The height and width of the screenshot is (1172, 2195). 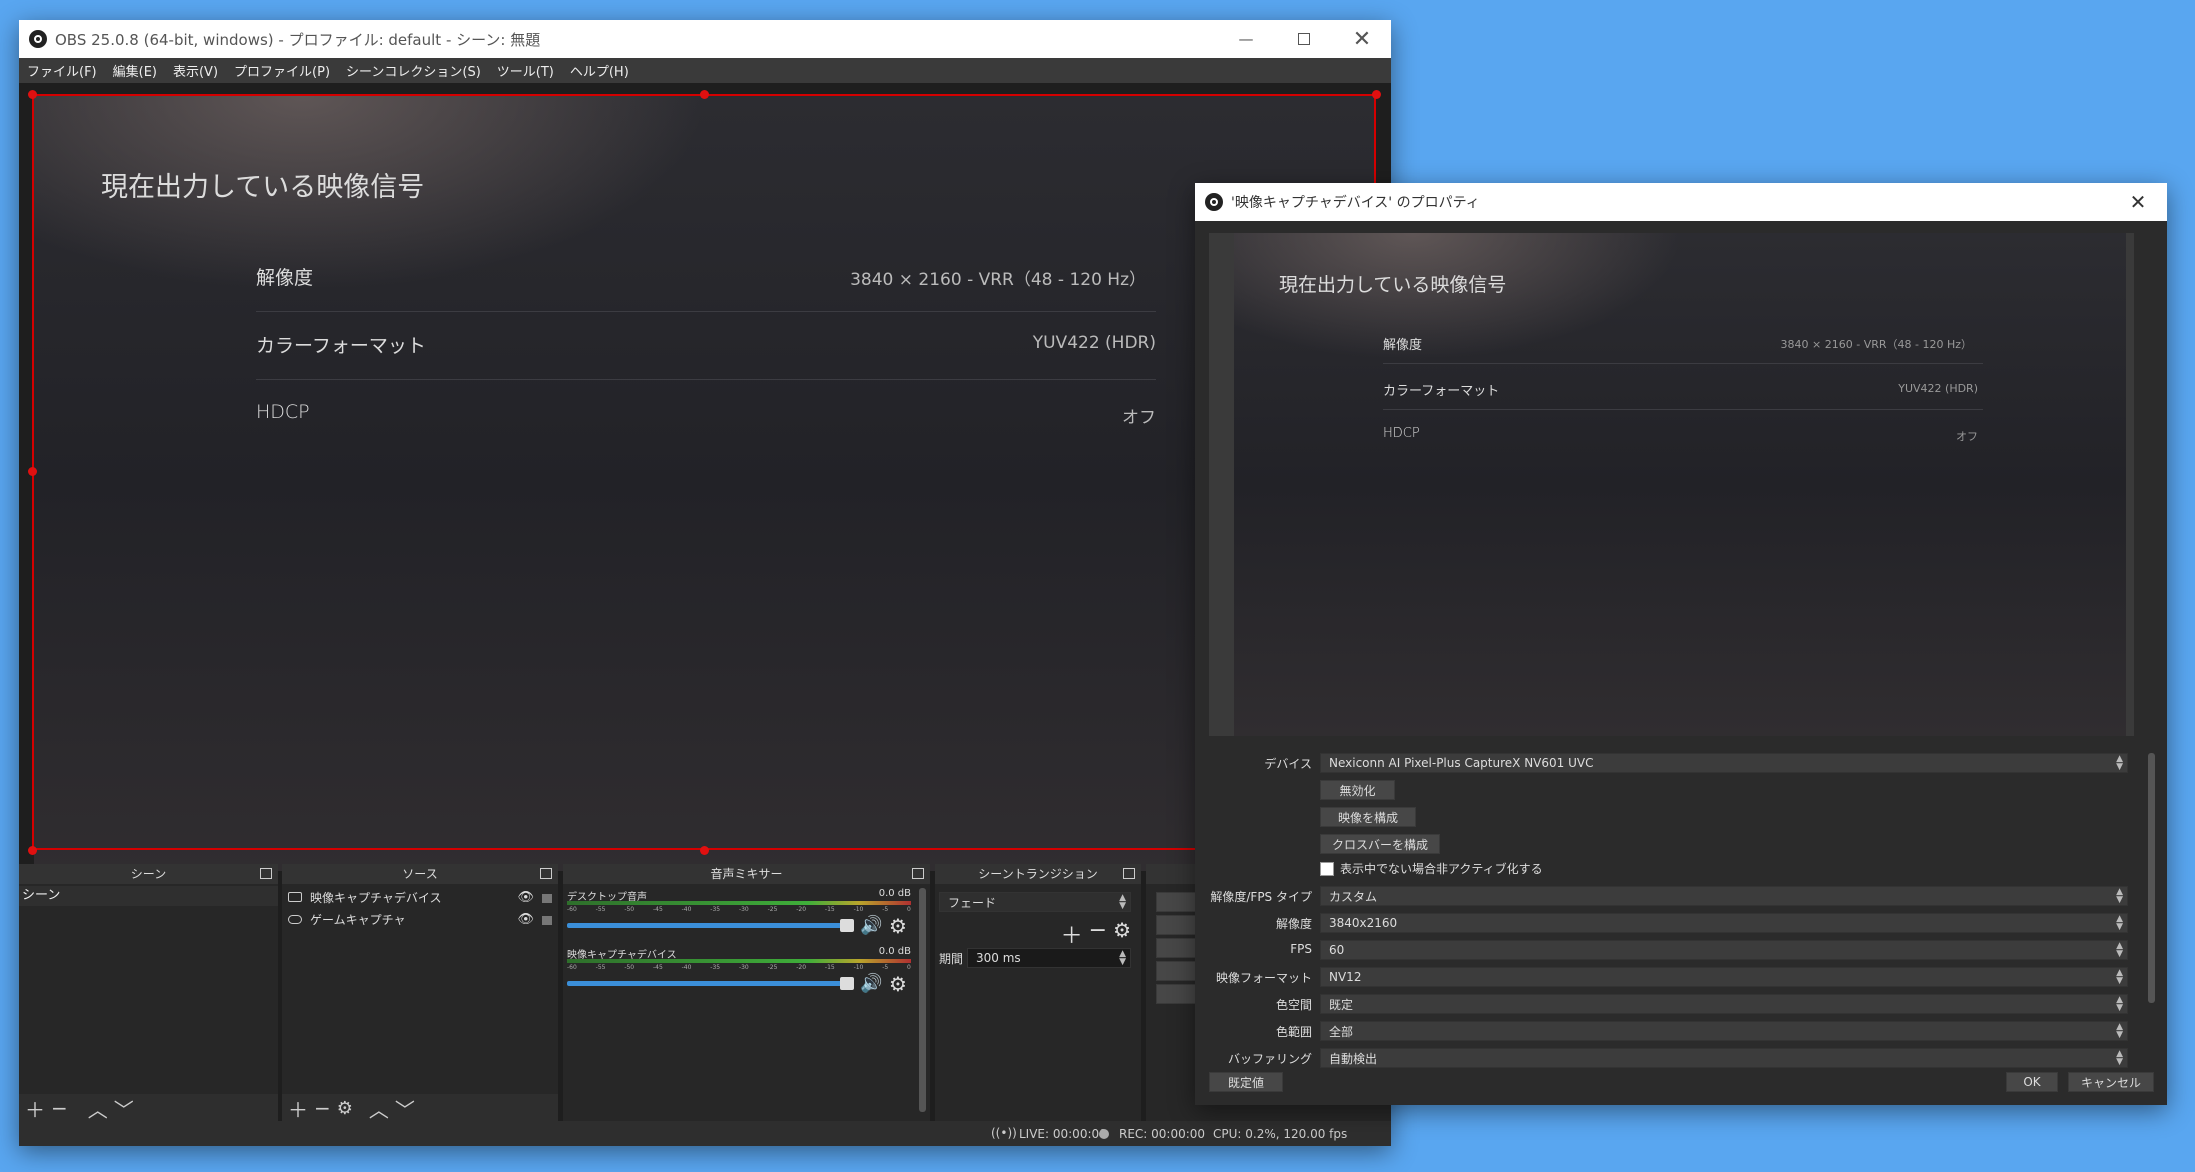 What do you see at coordinates (2151, 878) in the screenshot?
I see `properties-scrollbar` at bounding box center [2151, 878].